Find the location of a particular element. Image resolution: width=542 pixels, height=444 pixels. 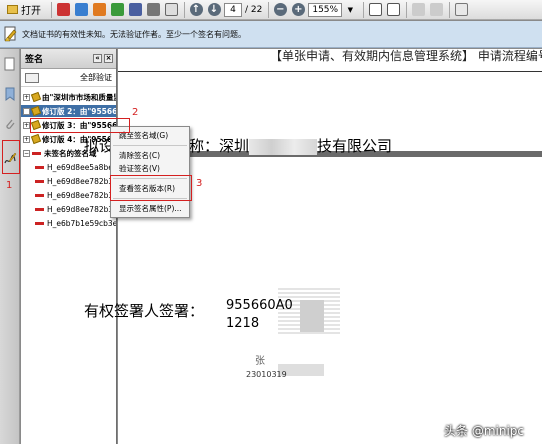

minus-icon: − is located at coordinates (280, 9).